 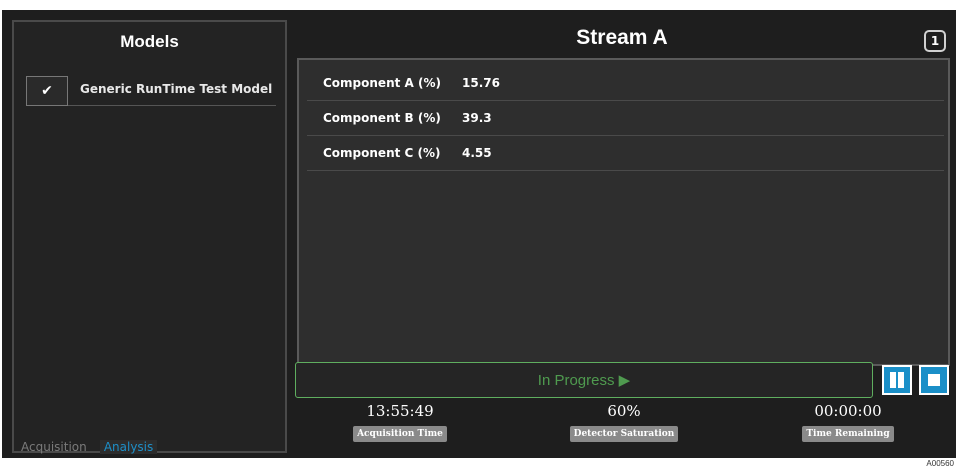 I want to click on acquisition-time-stat: 13:55:49 Acquisition Time, so click(x=400, y=422).